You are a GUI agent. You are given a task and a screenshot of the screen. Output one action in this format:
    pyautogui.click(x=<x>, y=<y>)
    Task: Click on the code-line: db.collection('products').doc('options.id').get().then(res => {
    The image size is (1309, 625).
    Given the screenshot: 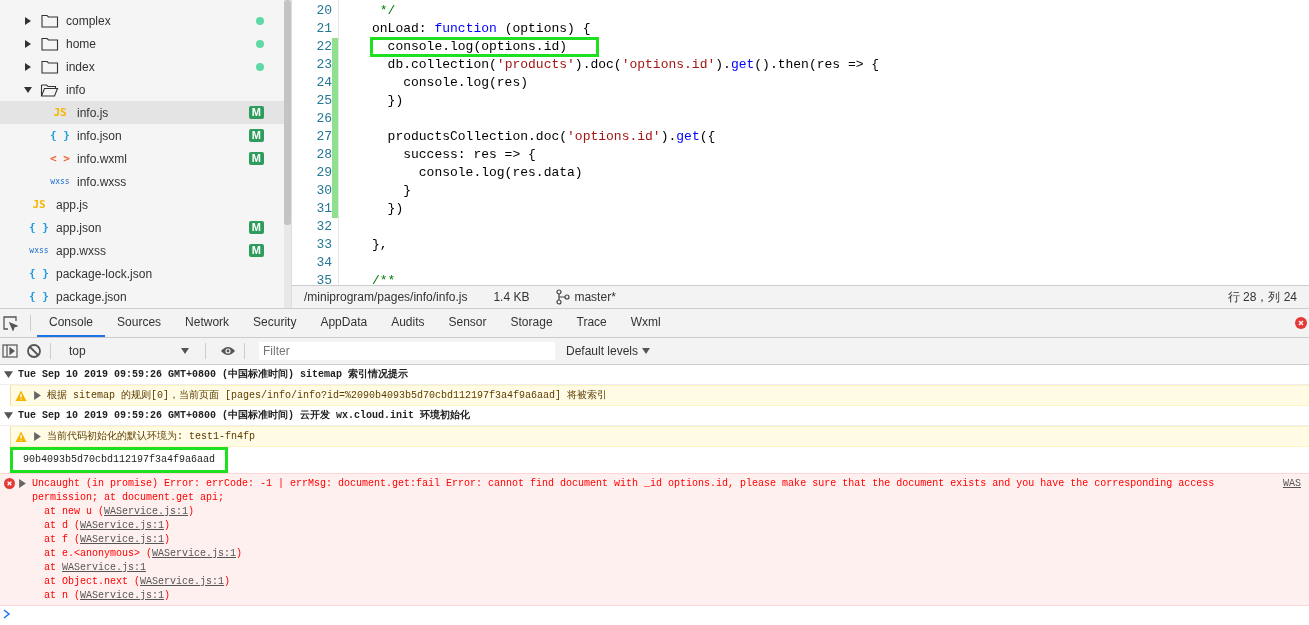 What is the action you would take?
    pyautogui.click(x=633, y=64)
    